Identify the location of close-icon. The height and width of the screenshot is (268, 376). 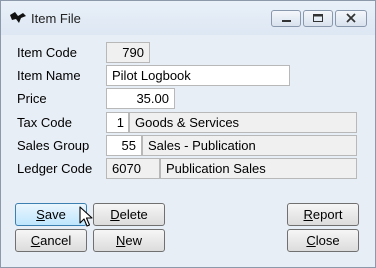
(351, 18).